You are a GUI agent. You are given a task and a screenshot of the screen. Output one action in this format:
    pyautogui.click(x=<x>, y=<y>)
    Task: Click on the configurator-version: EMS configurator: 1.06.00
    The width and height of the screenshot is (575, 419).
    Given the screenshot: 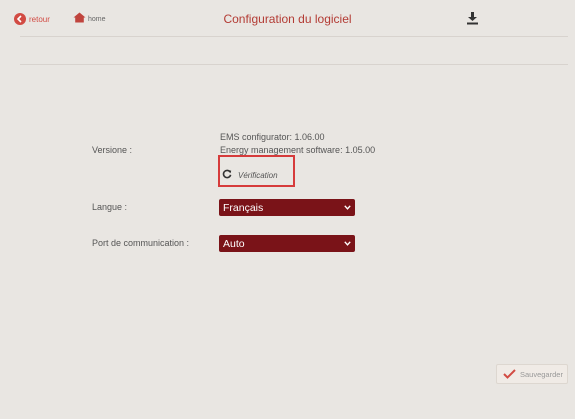 What is the action you would take?
    pyautogui.click(x=272, y=137)
    